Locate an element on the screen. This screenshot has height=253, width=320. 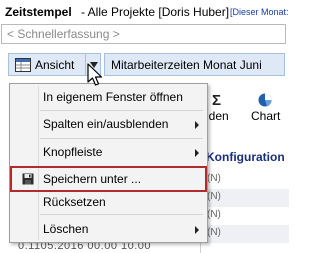
window-context-title: - Alle Projekte [Doris Huber] is located at coordinates (155, 12).